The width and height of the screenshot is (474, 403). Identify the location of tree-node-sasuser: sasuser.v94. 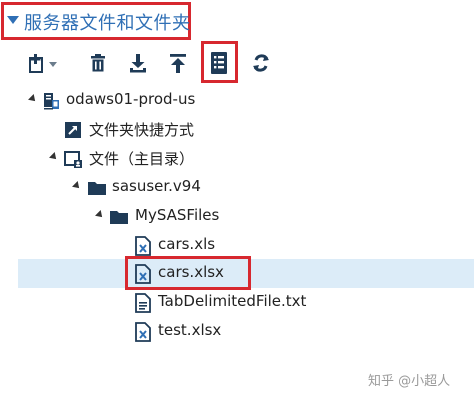
(237, 187).